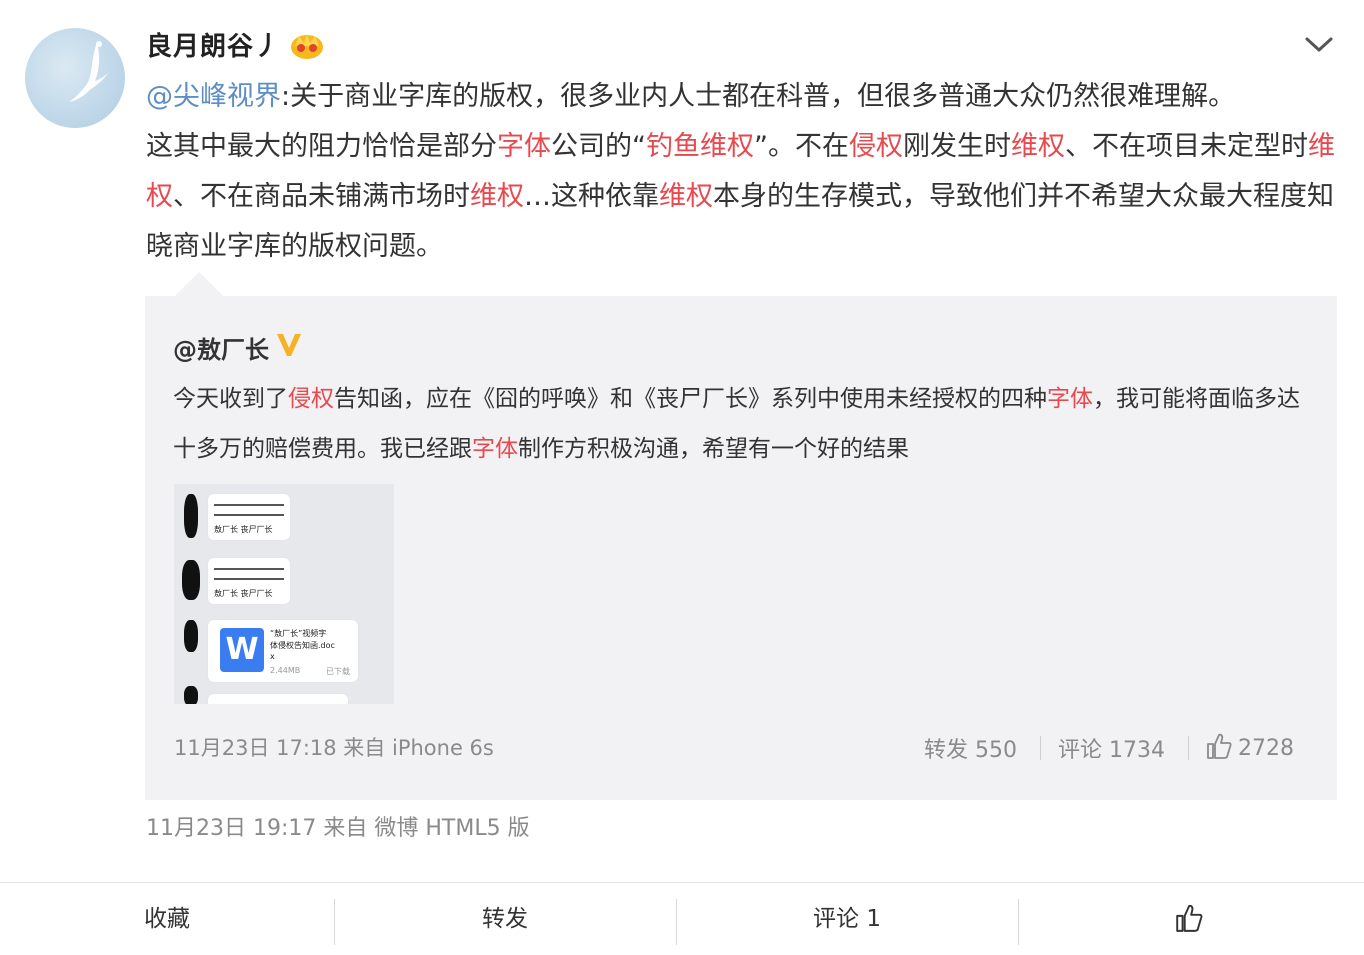 Image resolution: width=1364 pixels, height=955 pixels. Describe the element at coordinates (221, 347) in the screenshot. I see `quoted-author-name: @敖厂长` at that location.